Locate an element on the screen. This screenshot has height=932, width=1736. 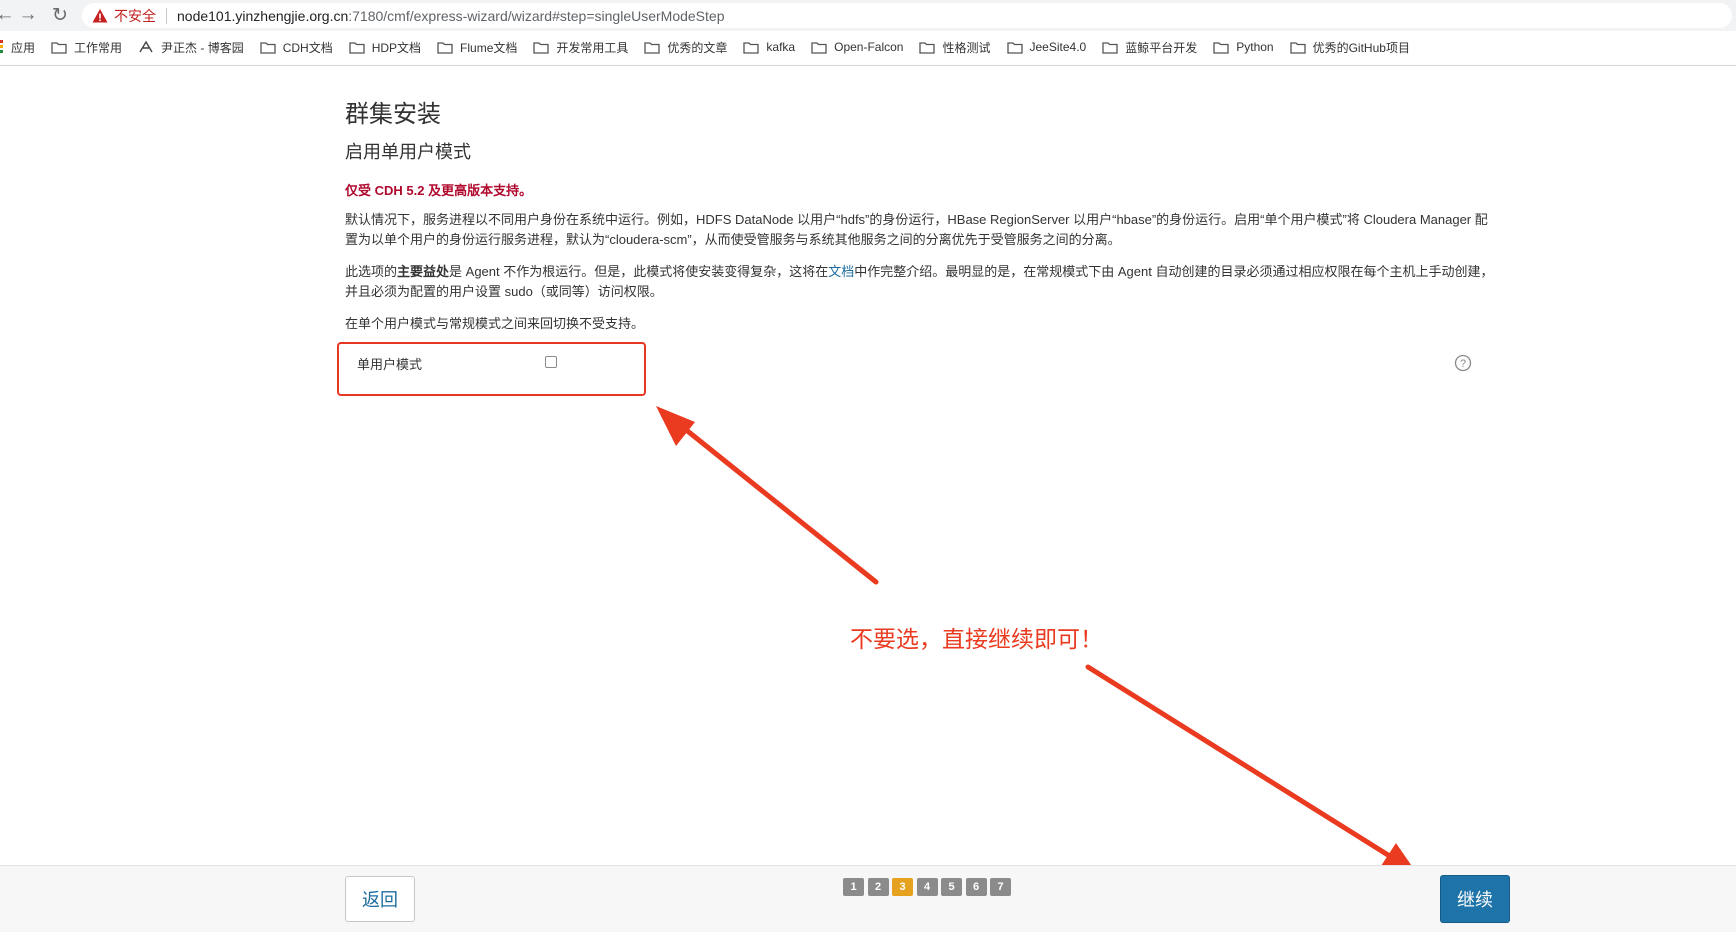
bookmark-folder: Open-Falcon is located at coordinates (857, 47).